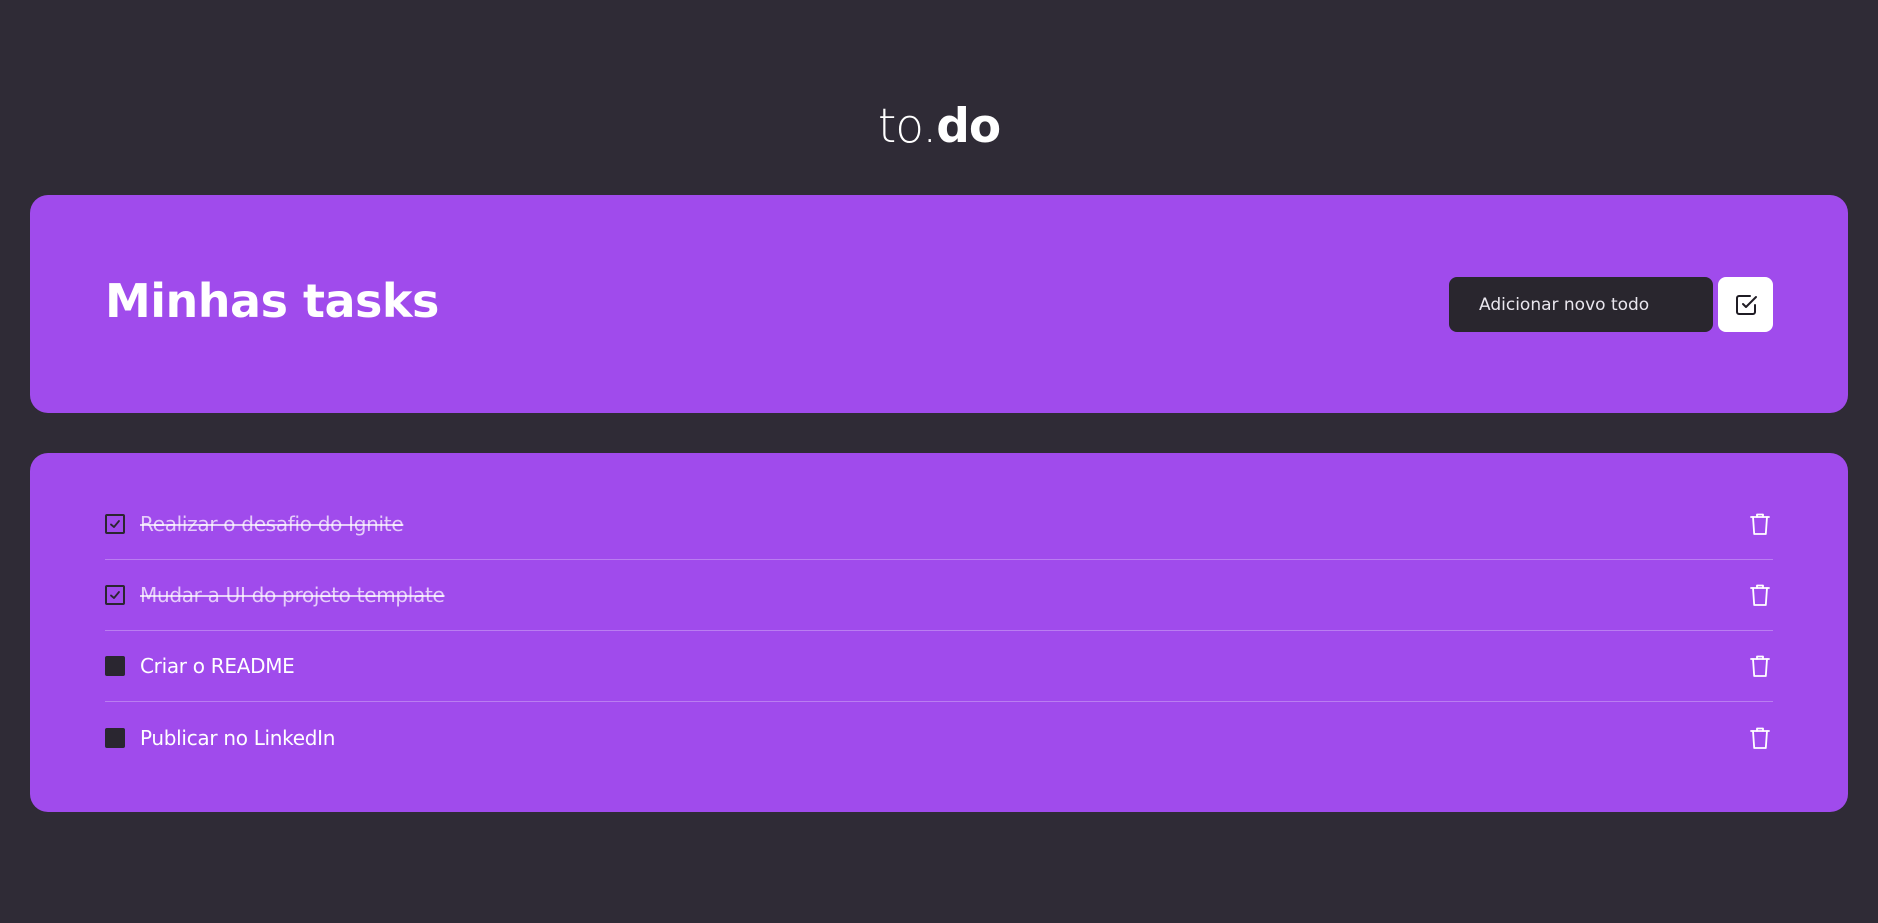 The height and width of the screenshot is (923, 1878). What do you see at coordinates (939, 595) in the screenshot?
I see `task-item: Mudar a UI do projeto template` at bounding box center [939, 595].